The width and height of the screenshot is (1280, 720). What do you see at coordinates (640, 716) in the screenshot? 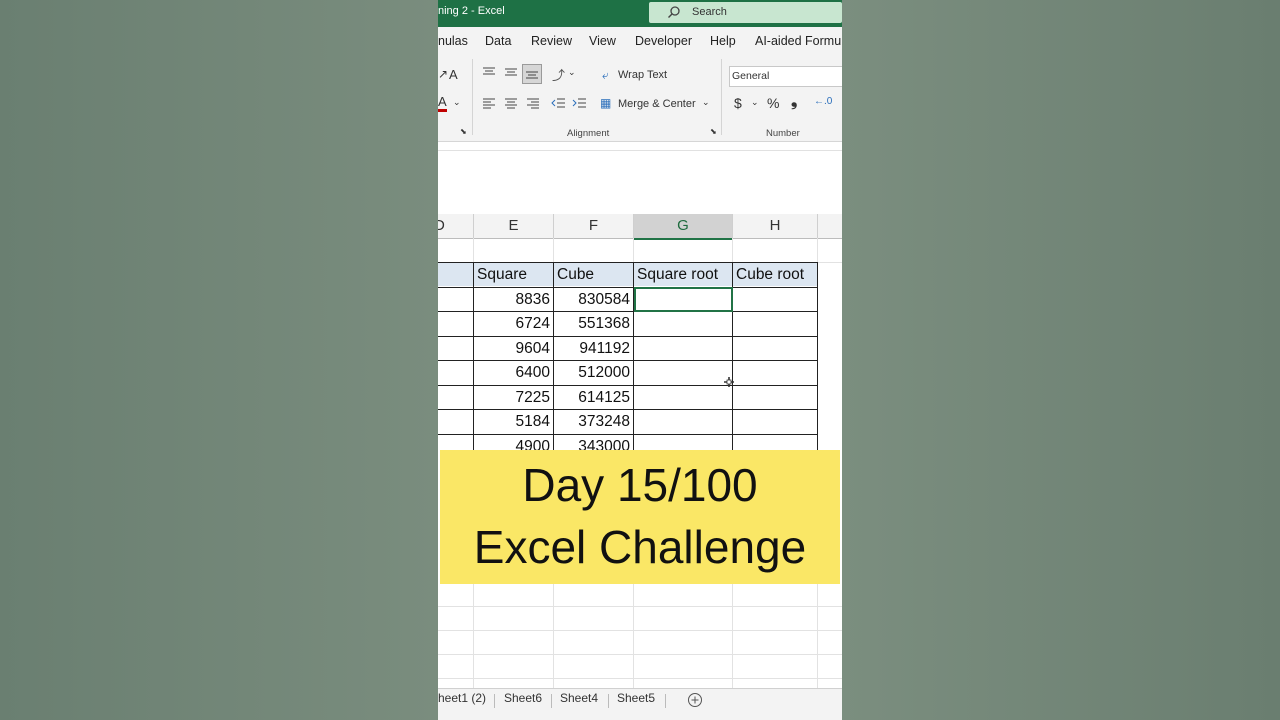
I see `status-bar` at bounding box center [640, 716].